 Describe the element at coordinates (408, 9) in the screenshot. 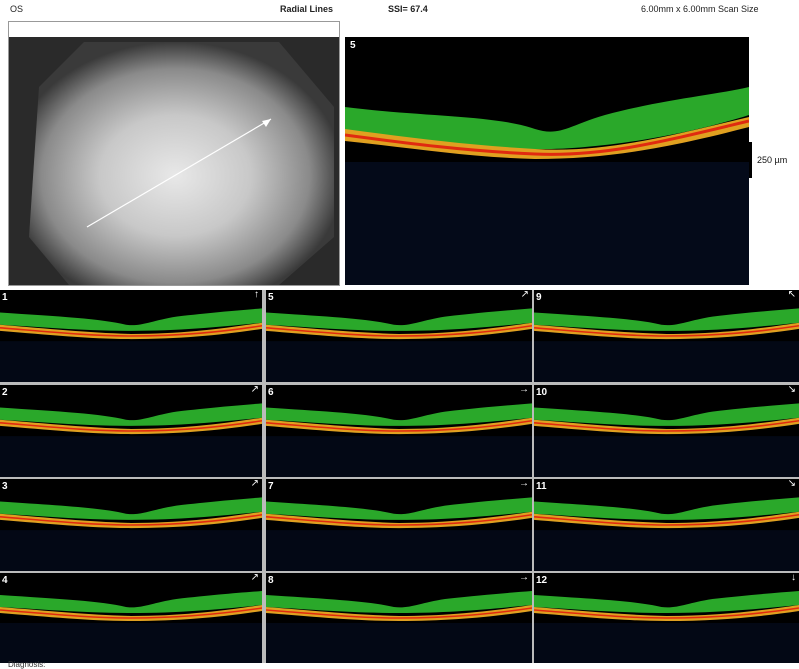

I see `ssi-label: SSI= 67.4` at that location.